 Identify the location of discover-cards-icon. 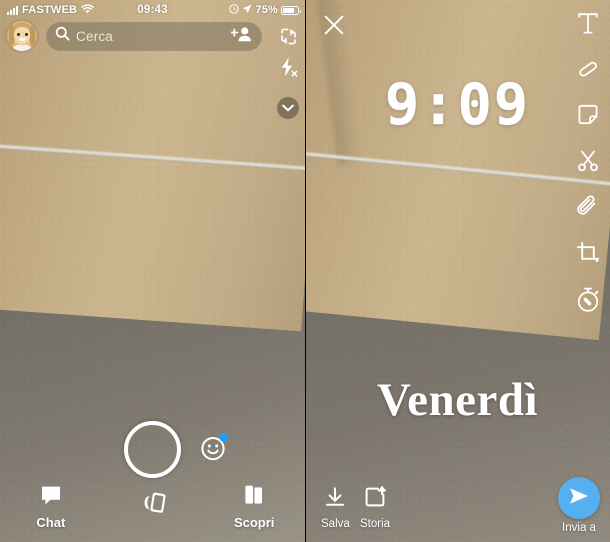
(254, 497).